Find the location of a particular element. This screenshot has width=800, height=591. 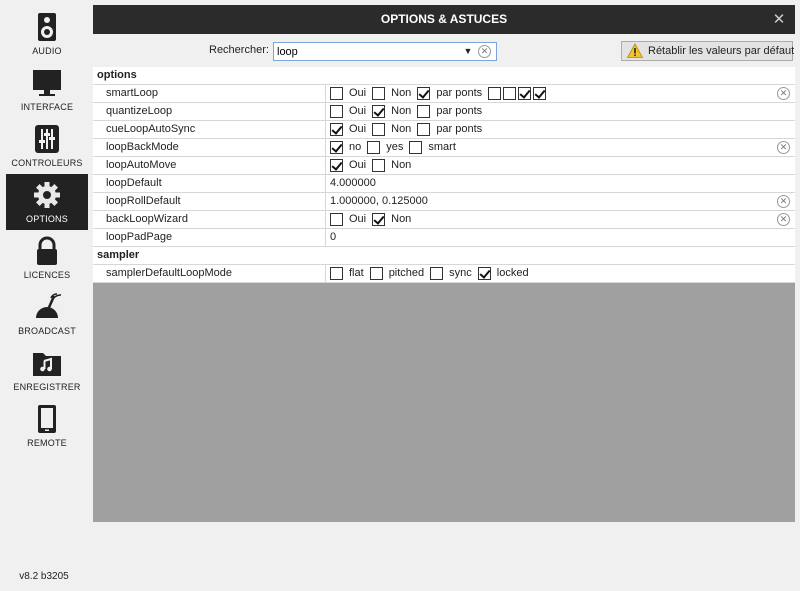

table-row: cueLoopAutoSync Oui Non par ponts is located at coordinates (444, 130).